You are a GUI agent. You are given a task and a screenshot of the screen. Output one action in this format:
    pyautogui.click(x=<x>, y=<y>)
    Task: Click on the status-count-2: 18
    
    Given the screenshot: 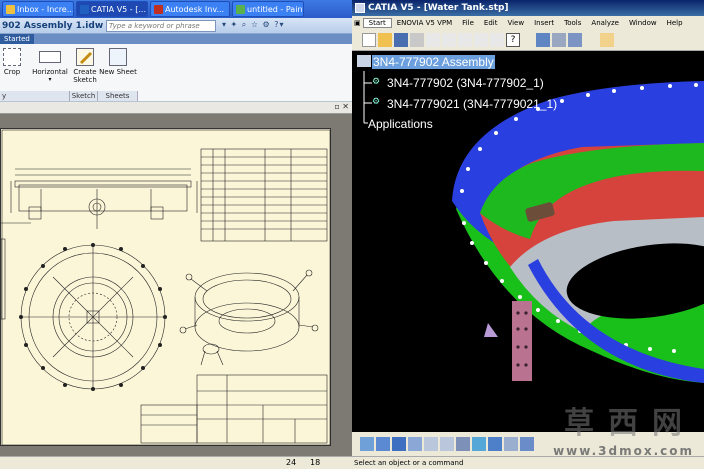 What is the action you would take?
    pyautogui.click(x=315, y=462)
    